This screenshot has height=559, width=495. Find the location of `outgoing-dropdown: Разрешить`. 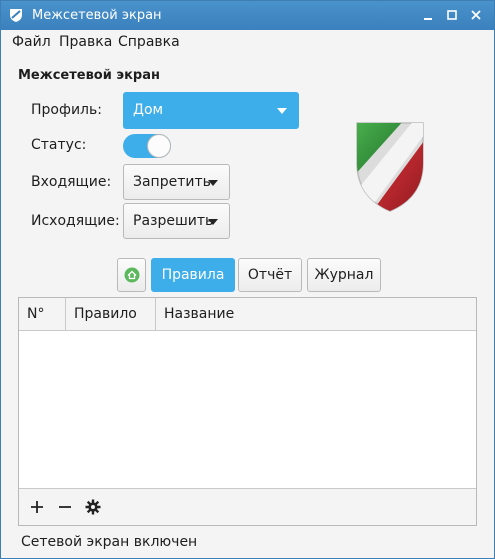

outgoing-dropdown: Разрешить is located at coordinates (176, 221).